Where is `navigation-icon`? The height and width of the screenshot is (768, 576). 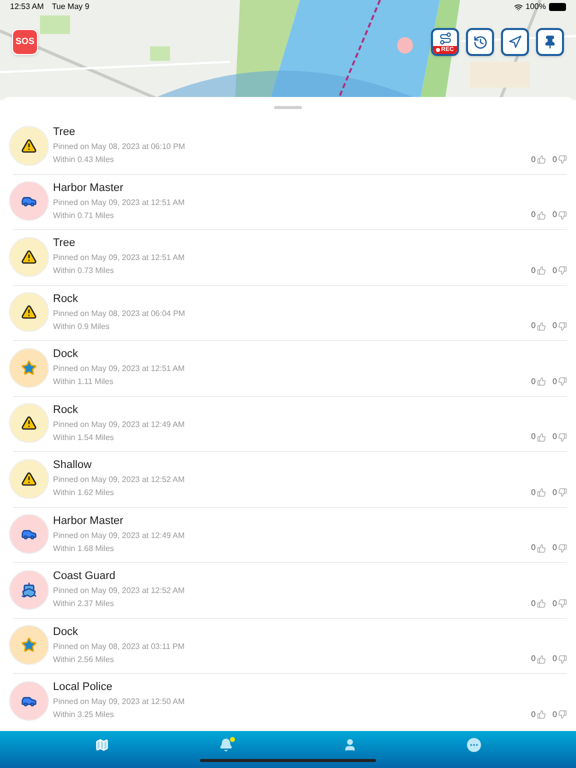 navigation-icon is located at coordinates (515, 42).